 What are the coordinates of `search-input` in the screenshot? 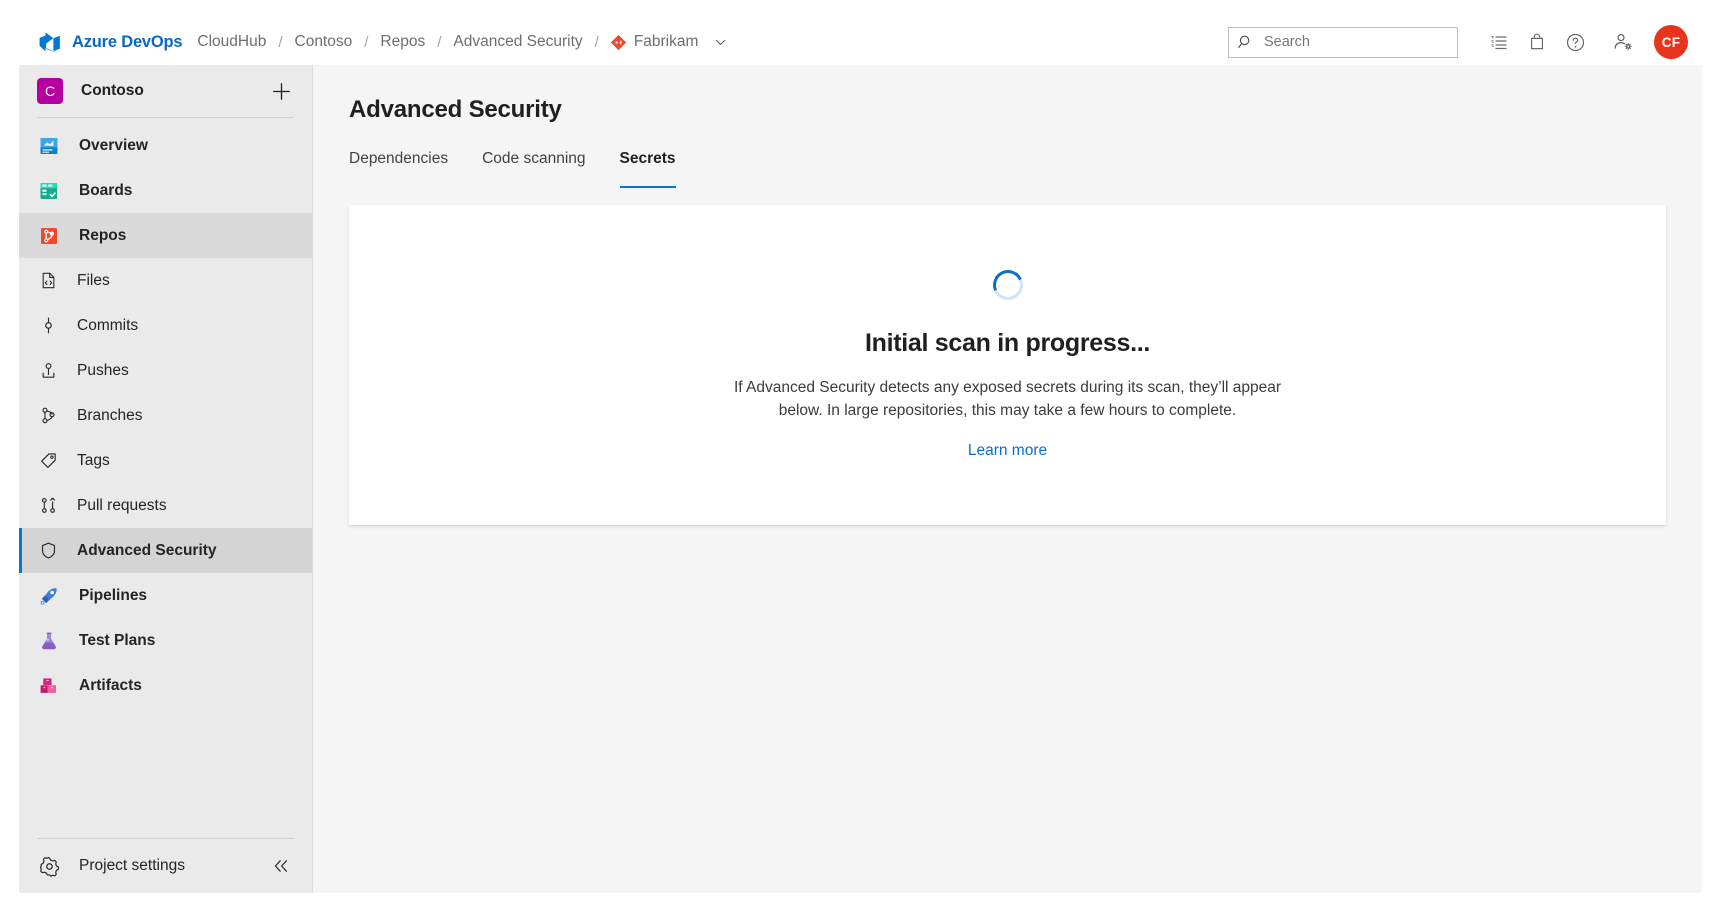 It's located at (1355, 42).